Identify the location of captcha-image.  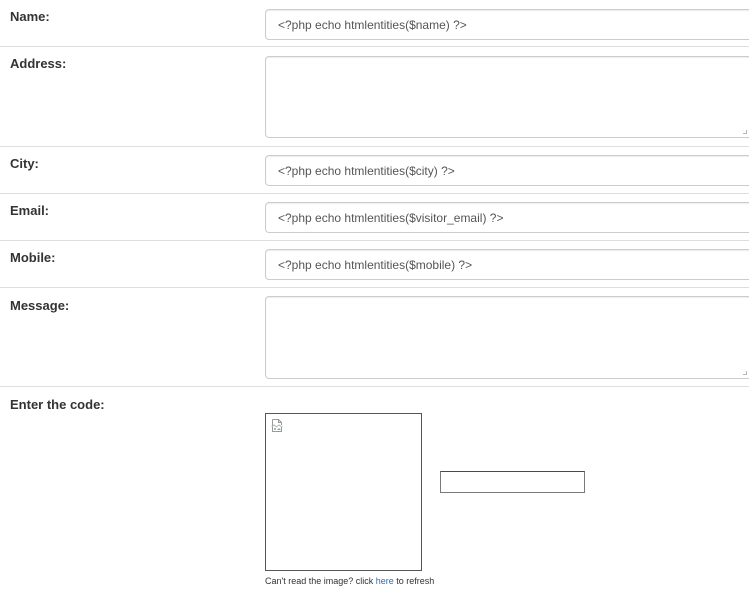
(343, 492).